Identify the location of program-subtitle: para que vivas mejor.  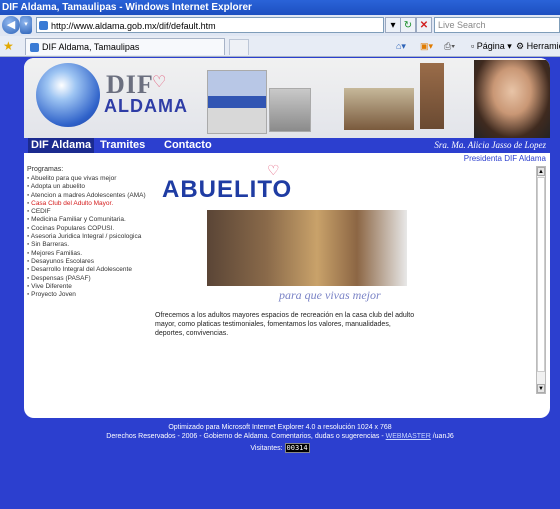
(330, 295).